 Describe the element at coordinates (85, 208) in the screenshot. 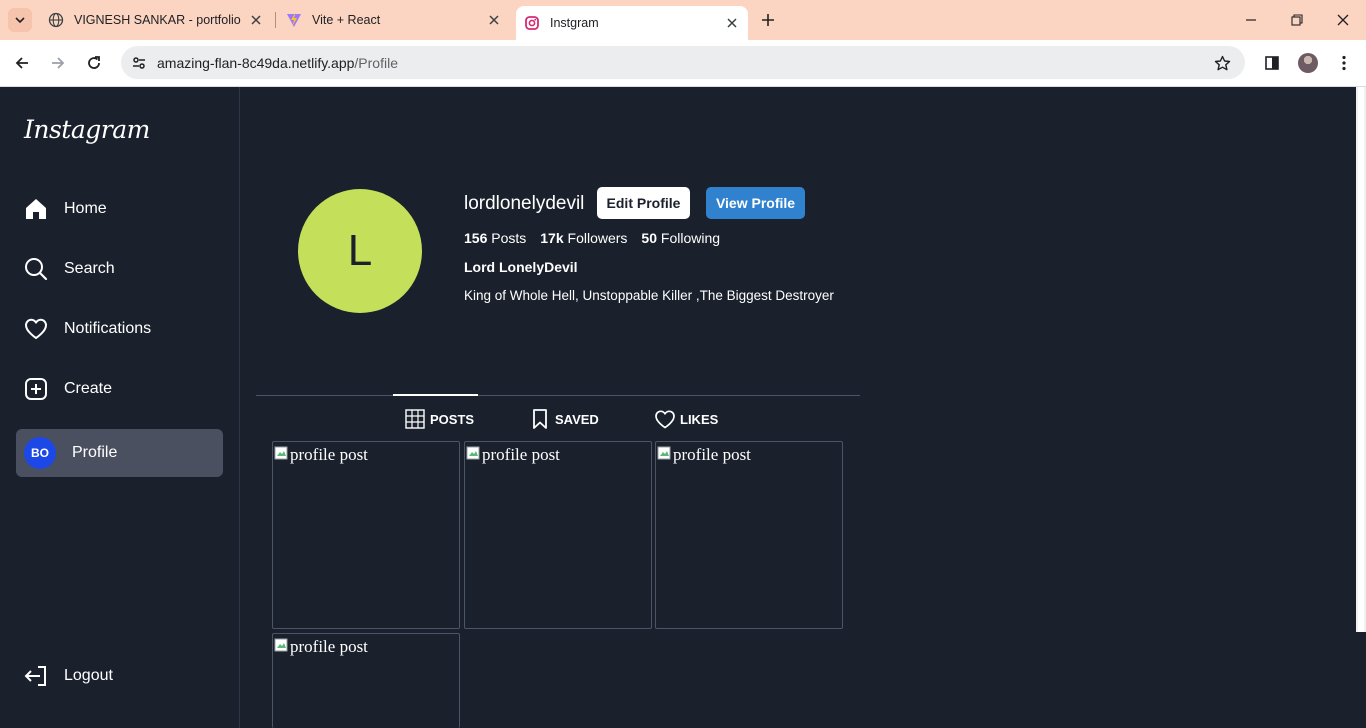

I see `sidebar-item-label: Home` at that location.